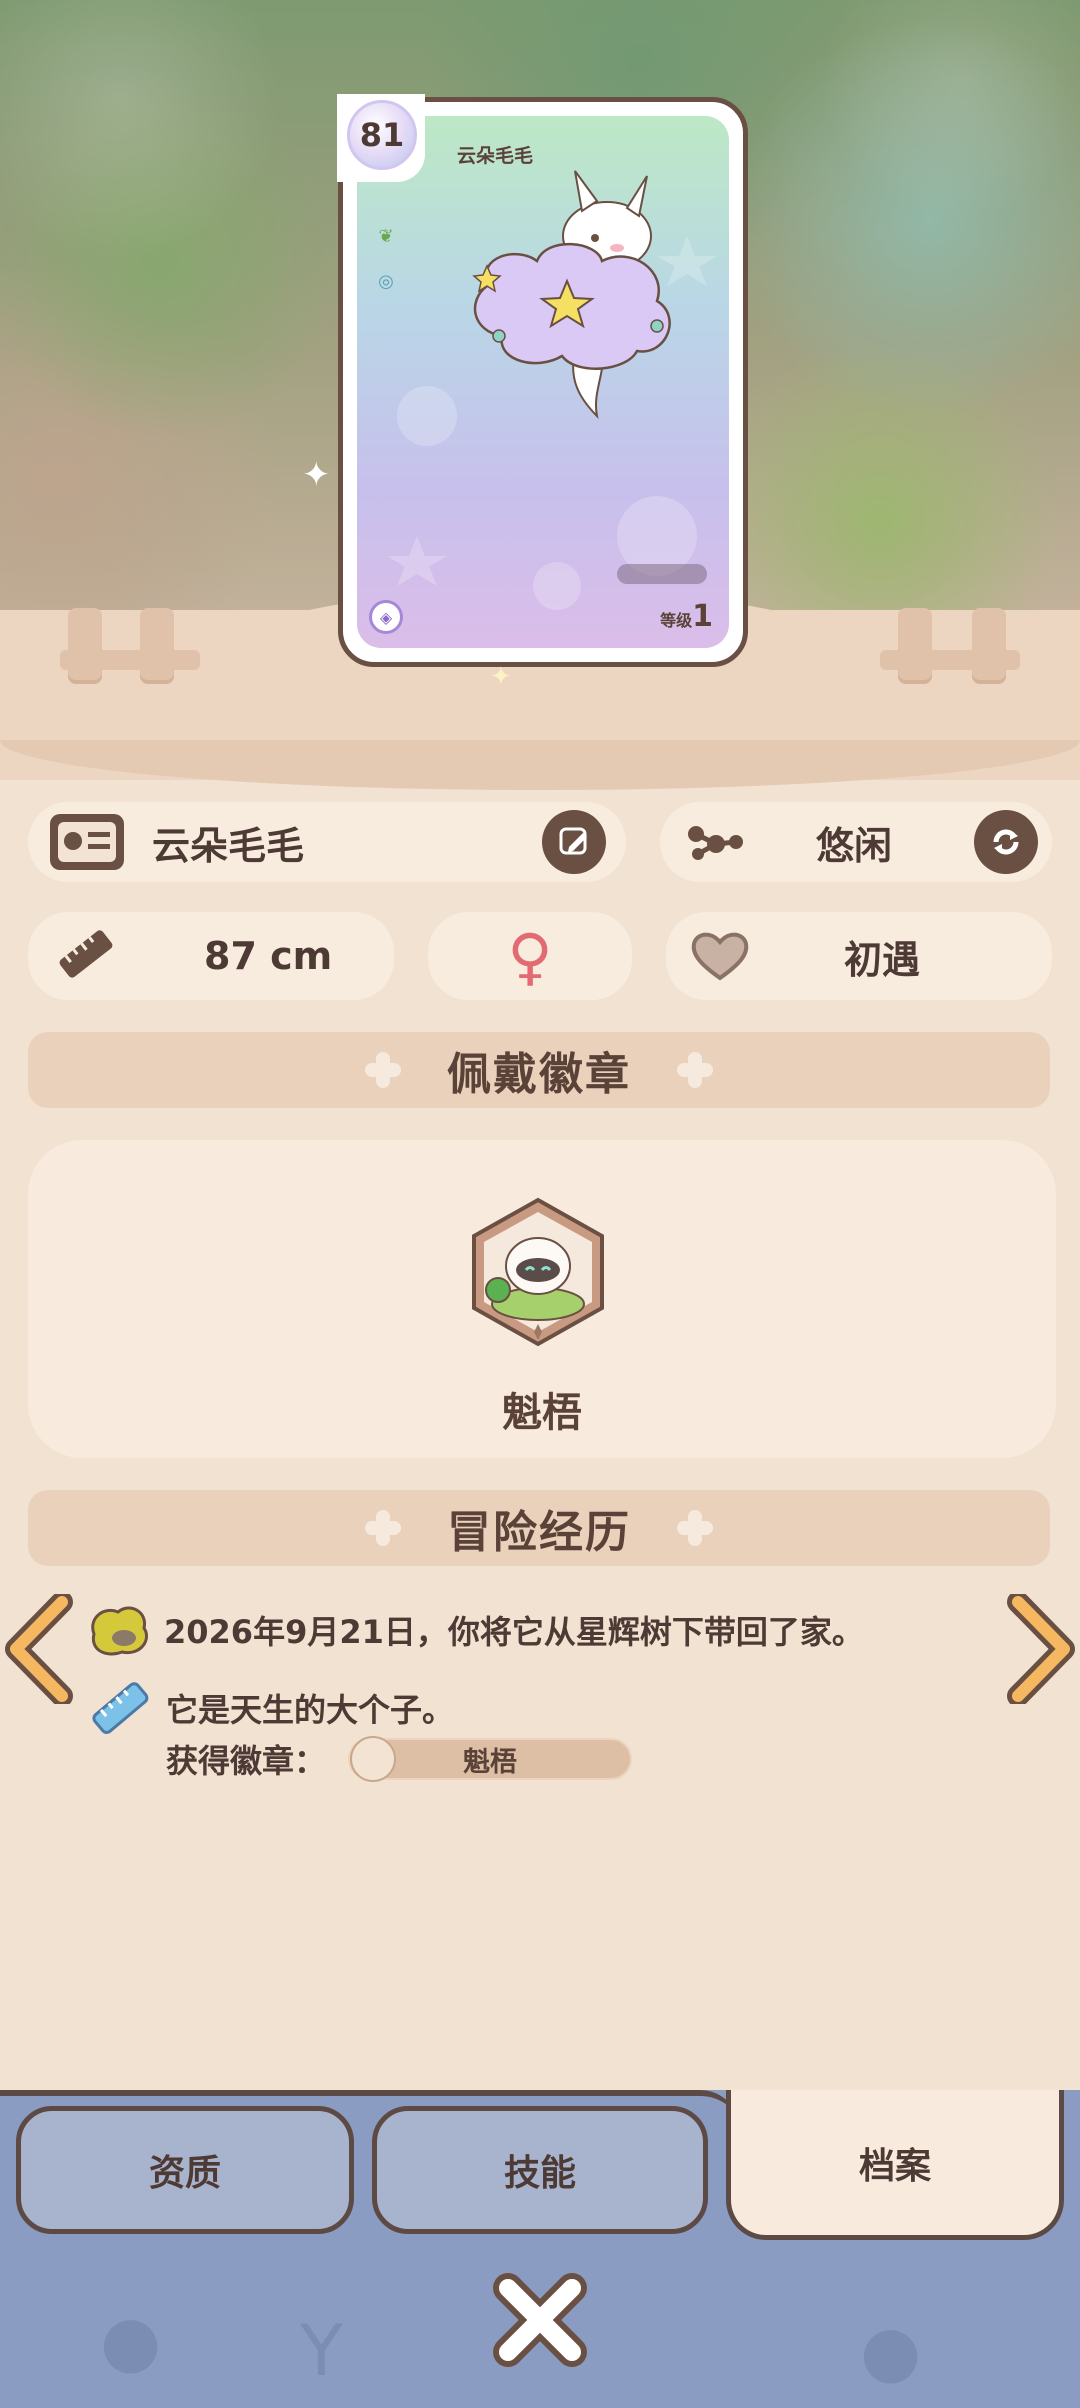 The image size is (1080, 2408). What do you see at coordinates (246, 1761) in the screenshot?
I see `earned-badge-label: 获得徽章：` at bounding box center [246, 1761].